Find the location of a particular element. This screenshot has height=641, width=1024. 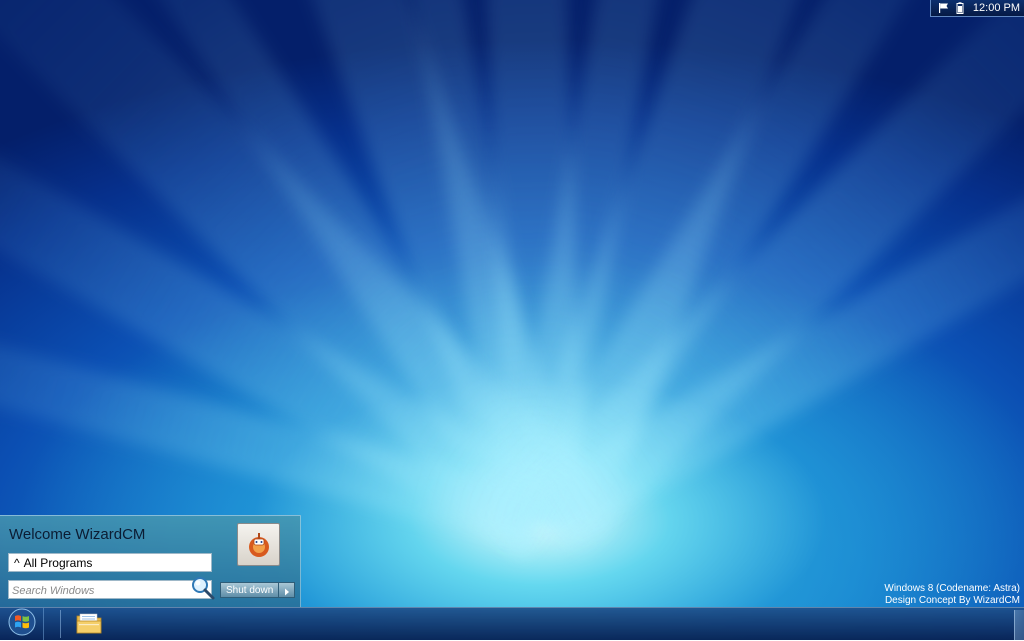

chevron-right-icon is located at coordinates (287, 590).